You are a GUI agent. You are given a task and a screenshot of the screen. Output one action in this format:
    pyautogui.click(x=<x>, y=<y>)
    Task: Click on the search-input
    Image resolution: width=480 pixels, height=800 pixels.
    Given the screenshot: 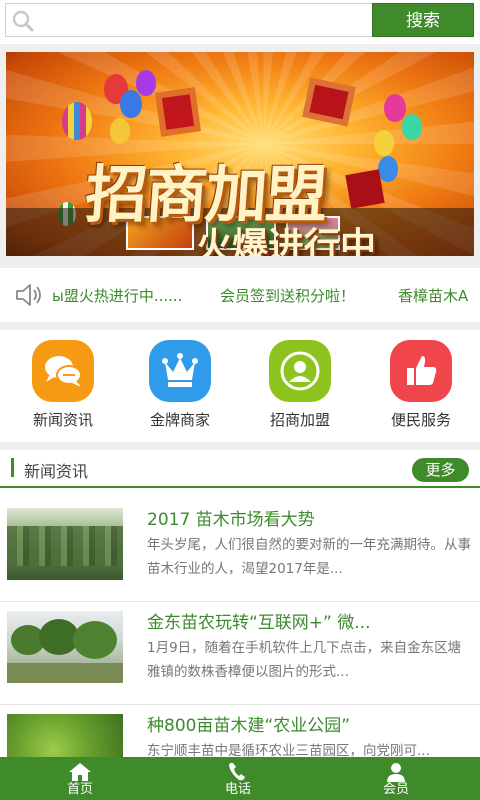 What is the action you would take?
    pyautogui.click(x=205, y=20)
    